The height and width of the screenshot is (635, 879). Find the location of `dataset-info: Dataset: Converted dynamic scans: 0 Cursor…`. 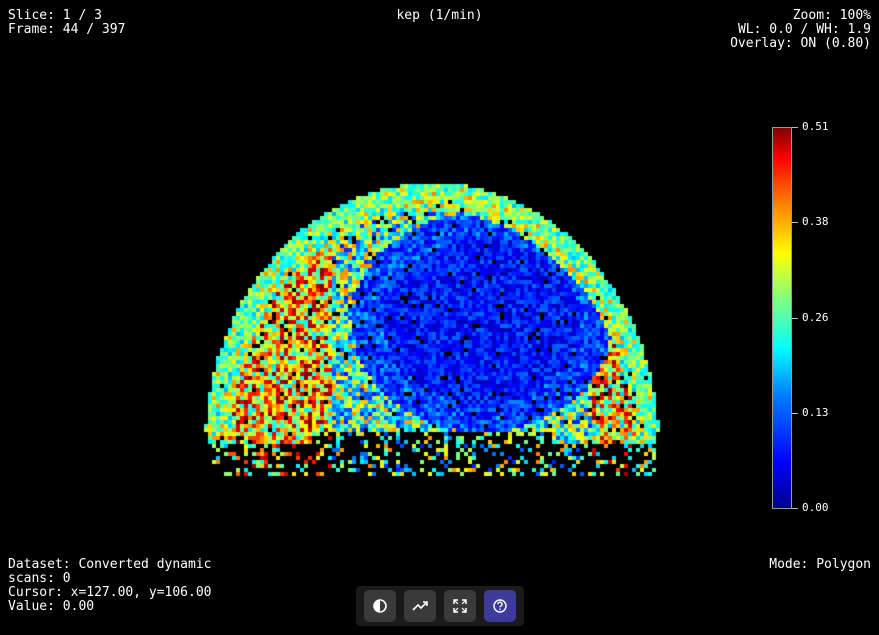

dataset-info: Dataset: Converted dynamic scans: 0 Cursor… is located at coordinates (110, 586).